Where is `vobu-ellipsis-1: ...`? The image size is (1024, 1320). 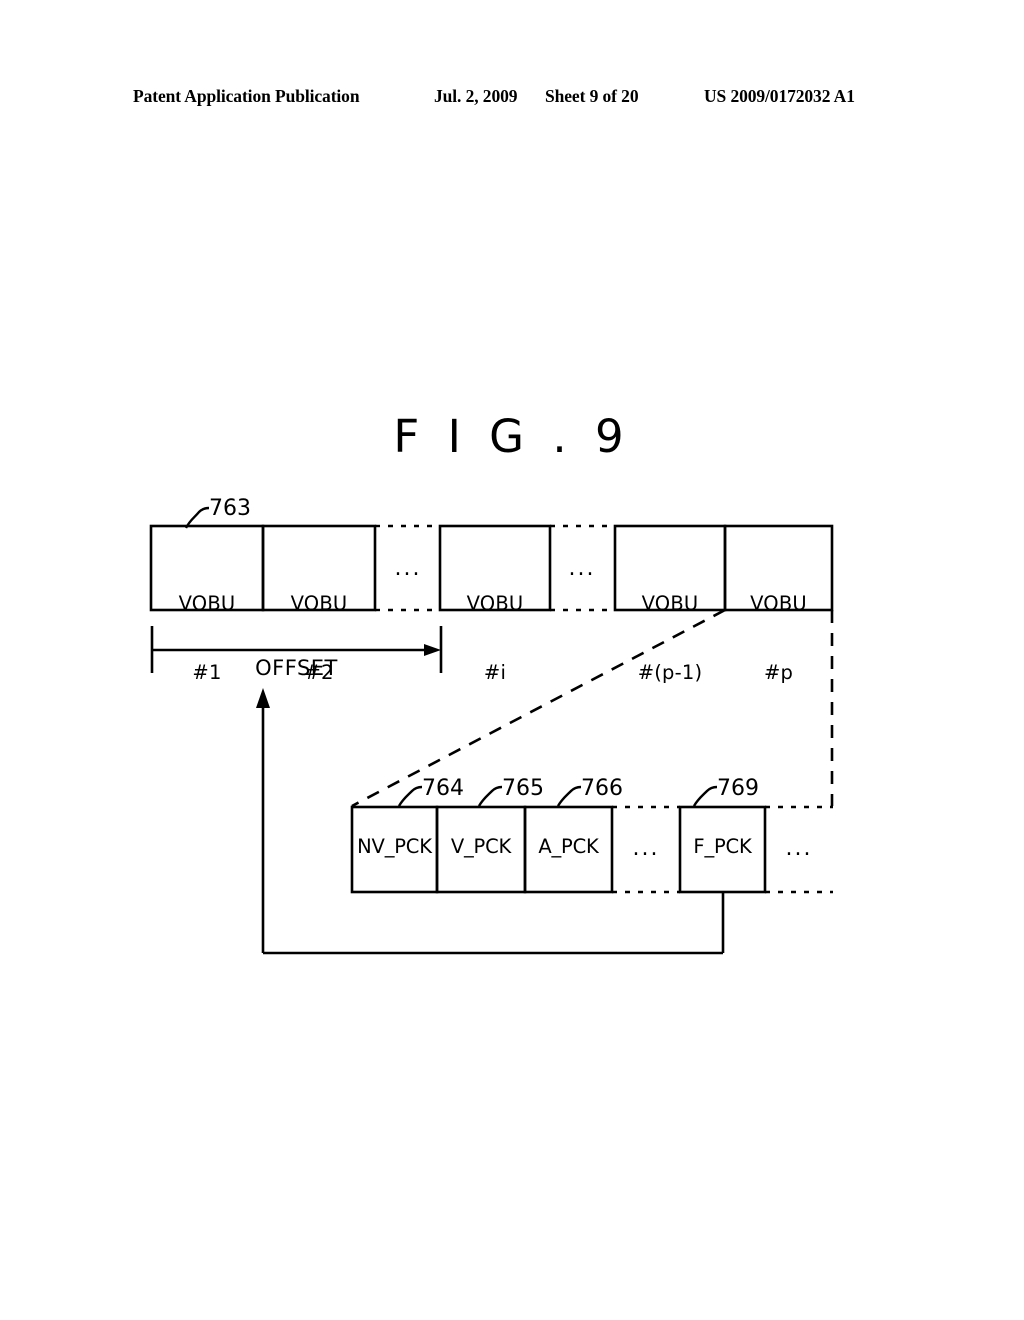 vobu-ellipsis-1: ... is located at coordinates (408, 568).